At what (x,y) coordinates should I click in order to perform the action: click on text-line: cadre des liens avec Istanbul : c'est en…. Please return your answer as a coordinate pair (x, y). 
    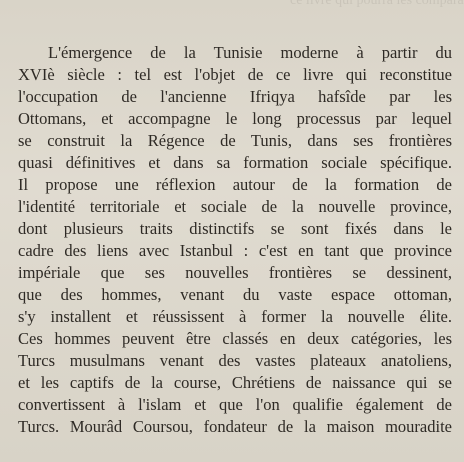
    Looking at the image, I should click on (235, 250).